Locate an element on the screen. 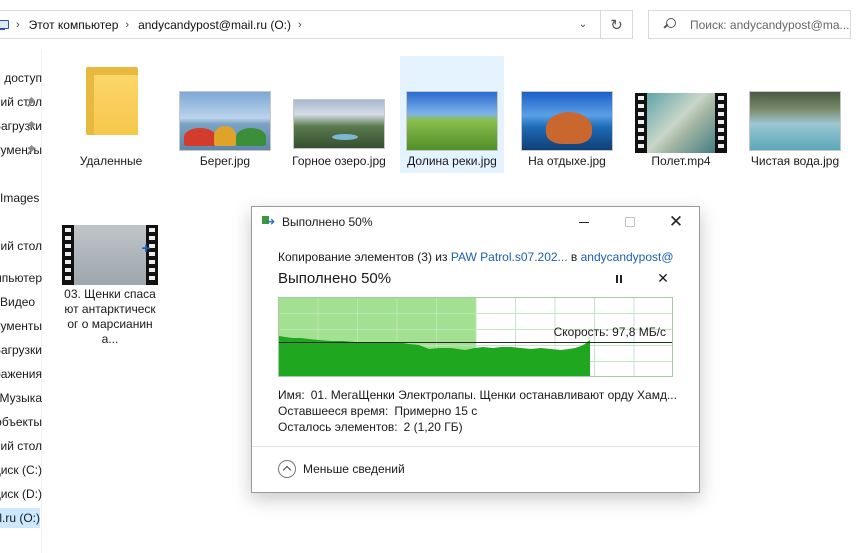  close-button: ✕ is located at coordinates (676, 222).